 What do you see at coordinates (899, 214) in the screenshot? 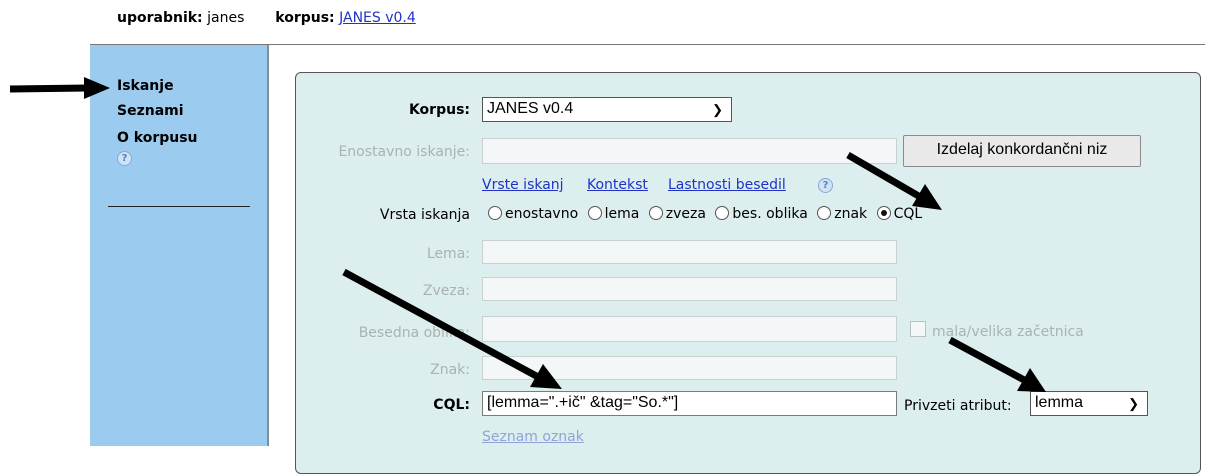
I see `radio-cql: CQL` at bounding box center [899, 214].